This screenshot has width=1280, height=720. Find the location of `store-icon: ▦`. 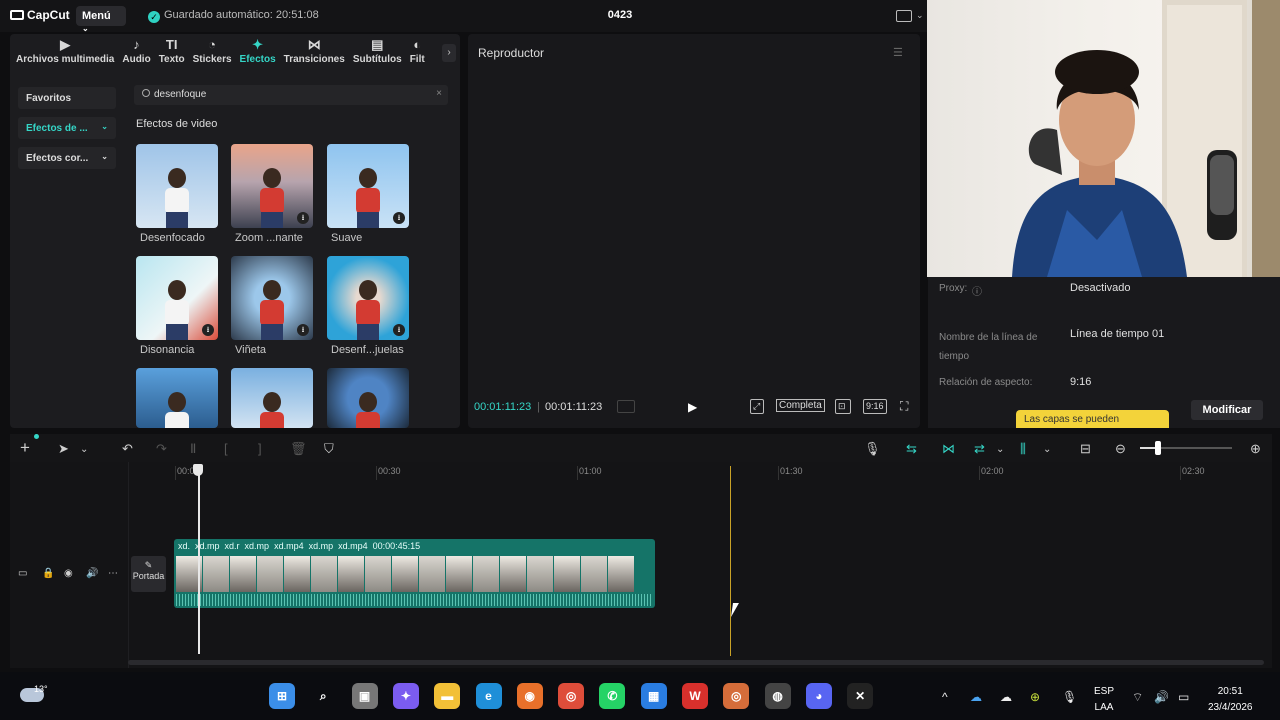

store-icon: ▦ is located at coordinates (653, 696).